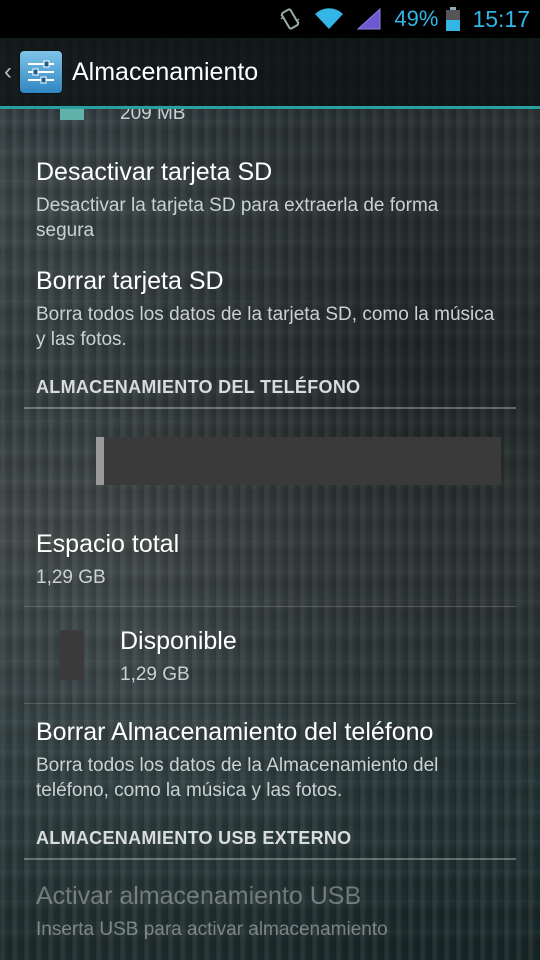 Image resolution: width=540 pixels, height=960 pixels. Describe the element at coordinates (290, 19) in the screenshot. I see `vibrate-icon` at that location.